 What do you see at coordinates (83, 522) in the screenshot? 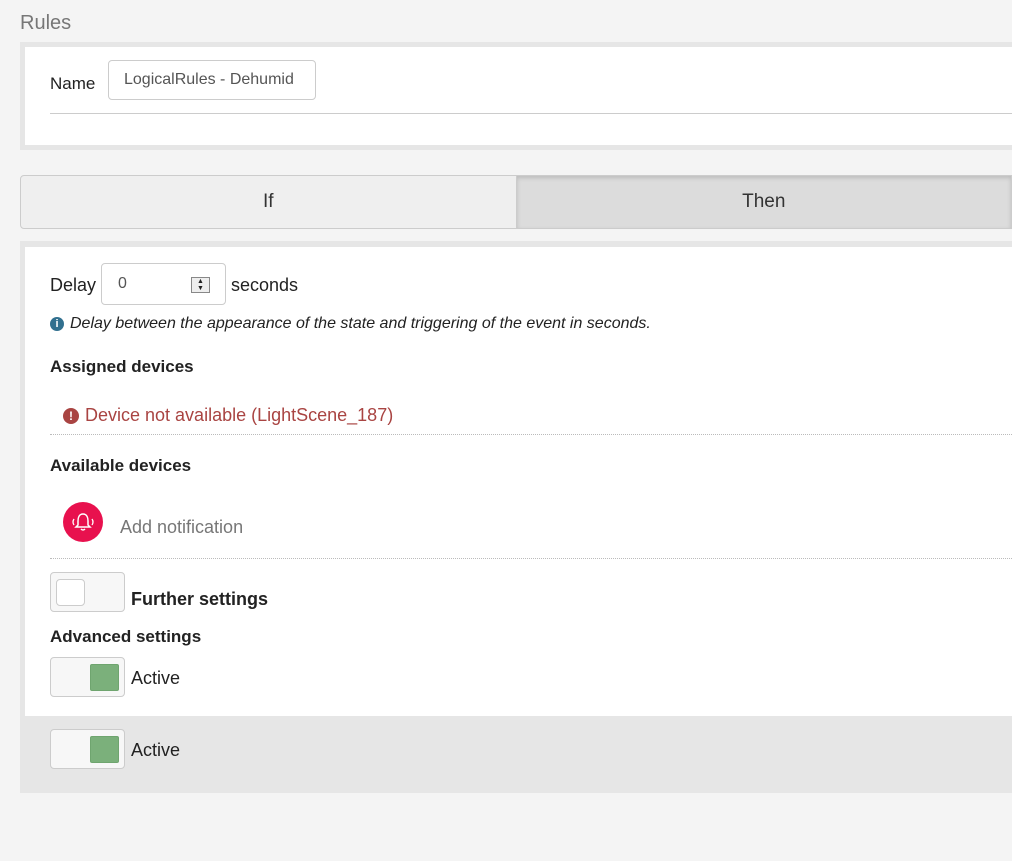
I see `bell-alert-icon` at bounding box center [83, 522].